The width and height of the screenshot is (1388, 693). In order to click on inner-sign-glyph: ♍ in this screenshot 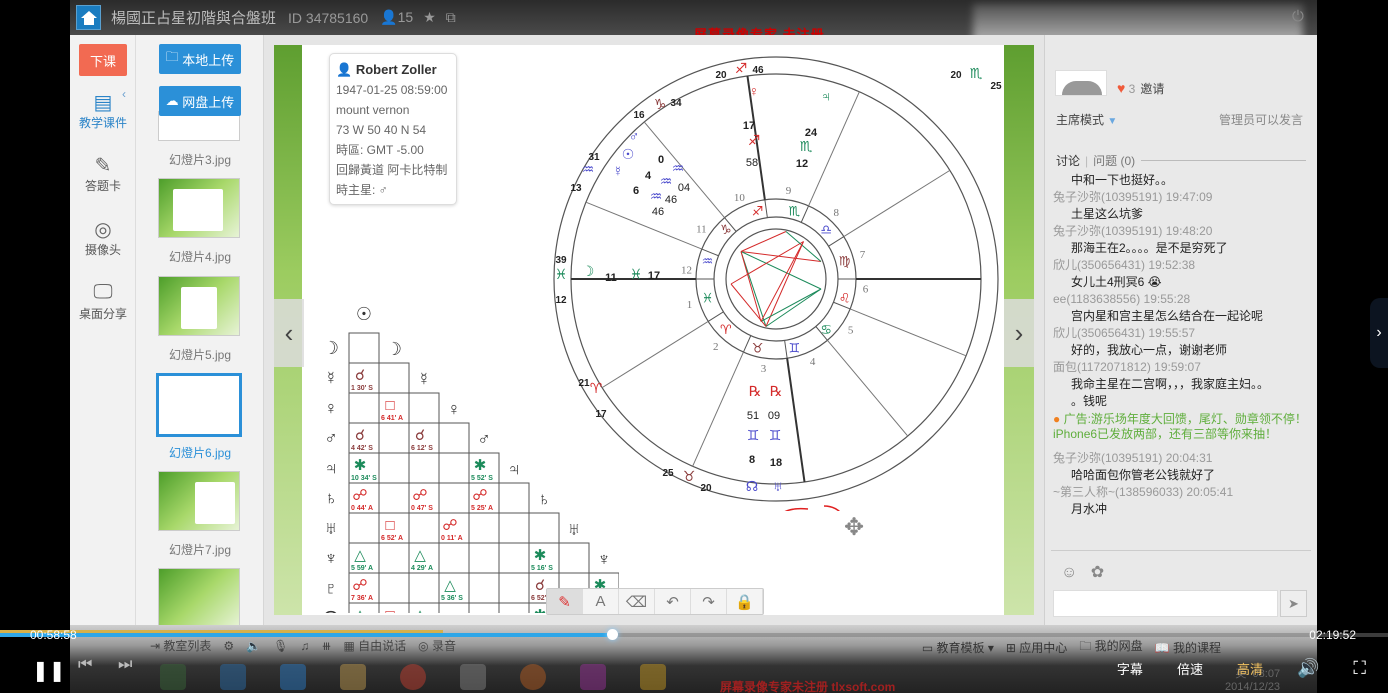, I will do `click(845, 261)`.